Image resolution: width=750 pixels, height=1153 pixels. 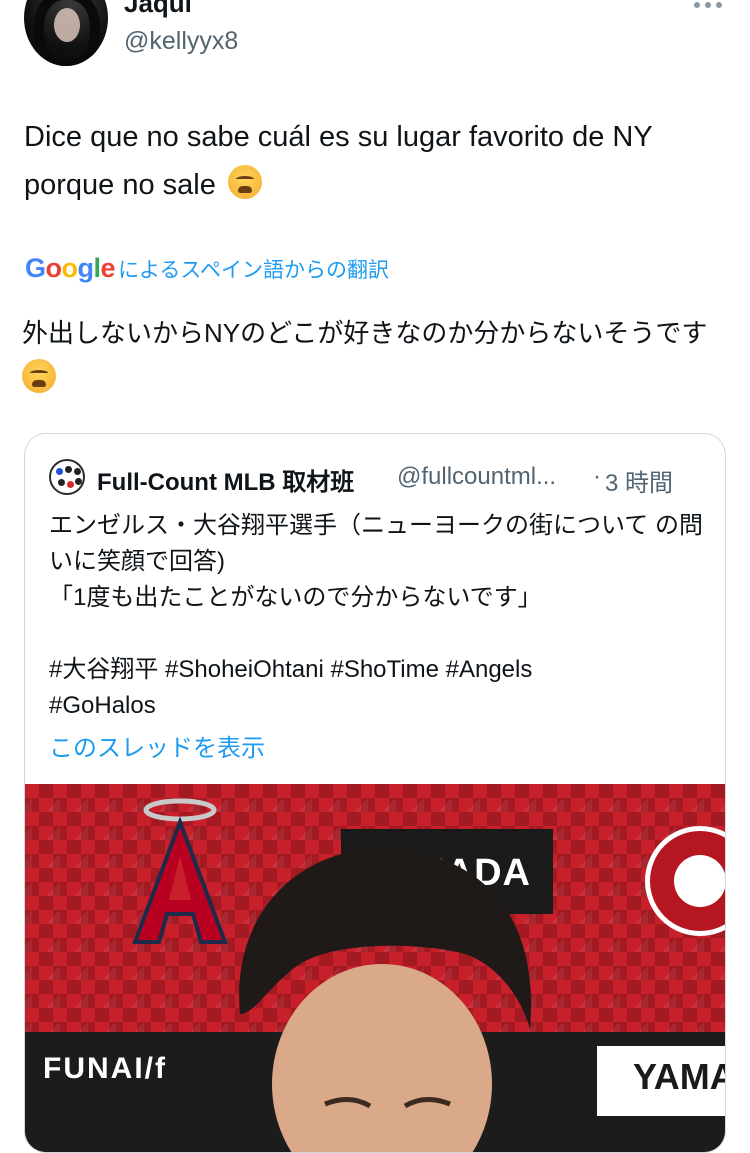 I want to click on person-head, so click(x=385, y=1000).